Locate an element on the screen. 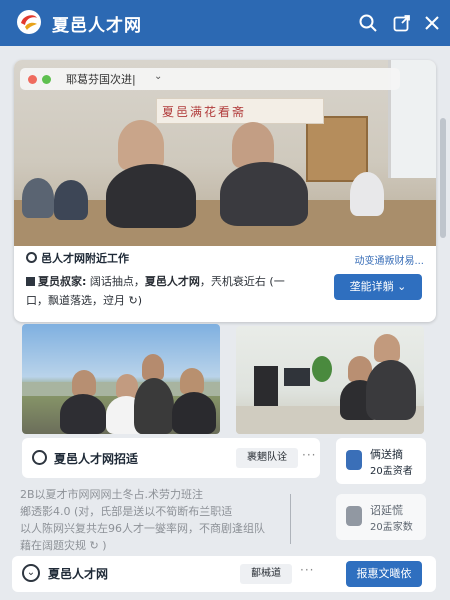 This screenshot has height=600, width=450. side-card-label: 诏延慌 is located at coordinates (386, 510).